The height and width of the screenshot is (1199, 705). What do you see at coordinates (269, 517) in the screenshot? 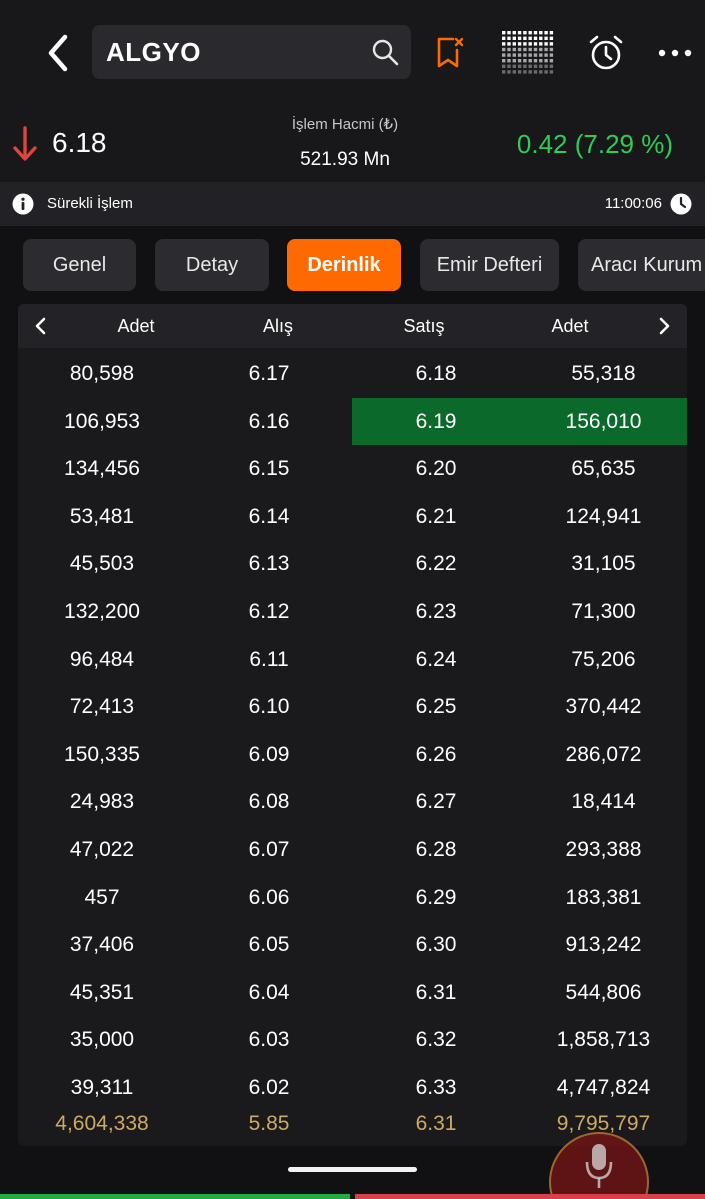
I see `bid-price-cell: 6.14` at bounding box center [269, 517].